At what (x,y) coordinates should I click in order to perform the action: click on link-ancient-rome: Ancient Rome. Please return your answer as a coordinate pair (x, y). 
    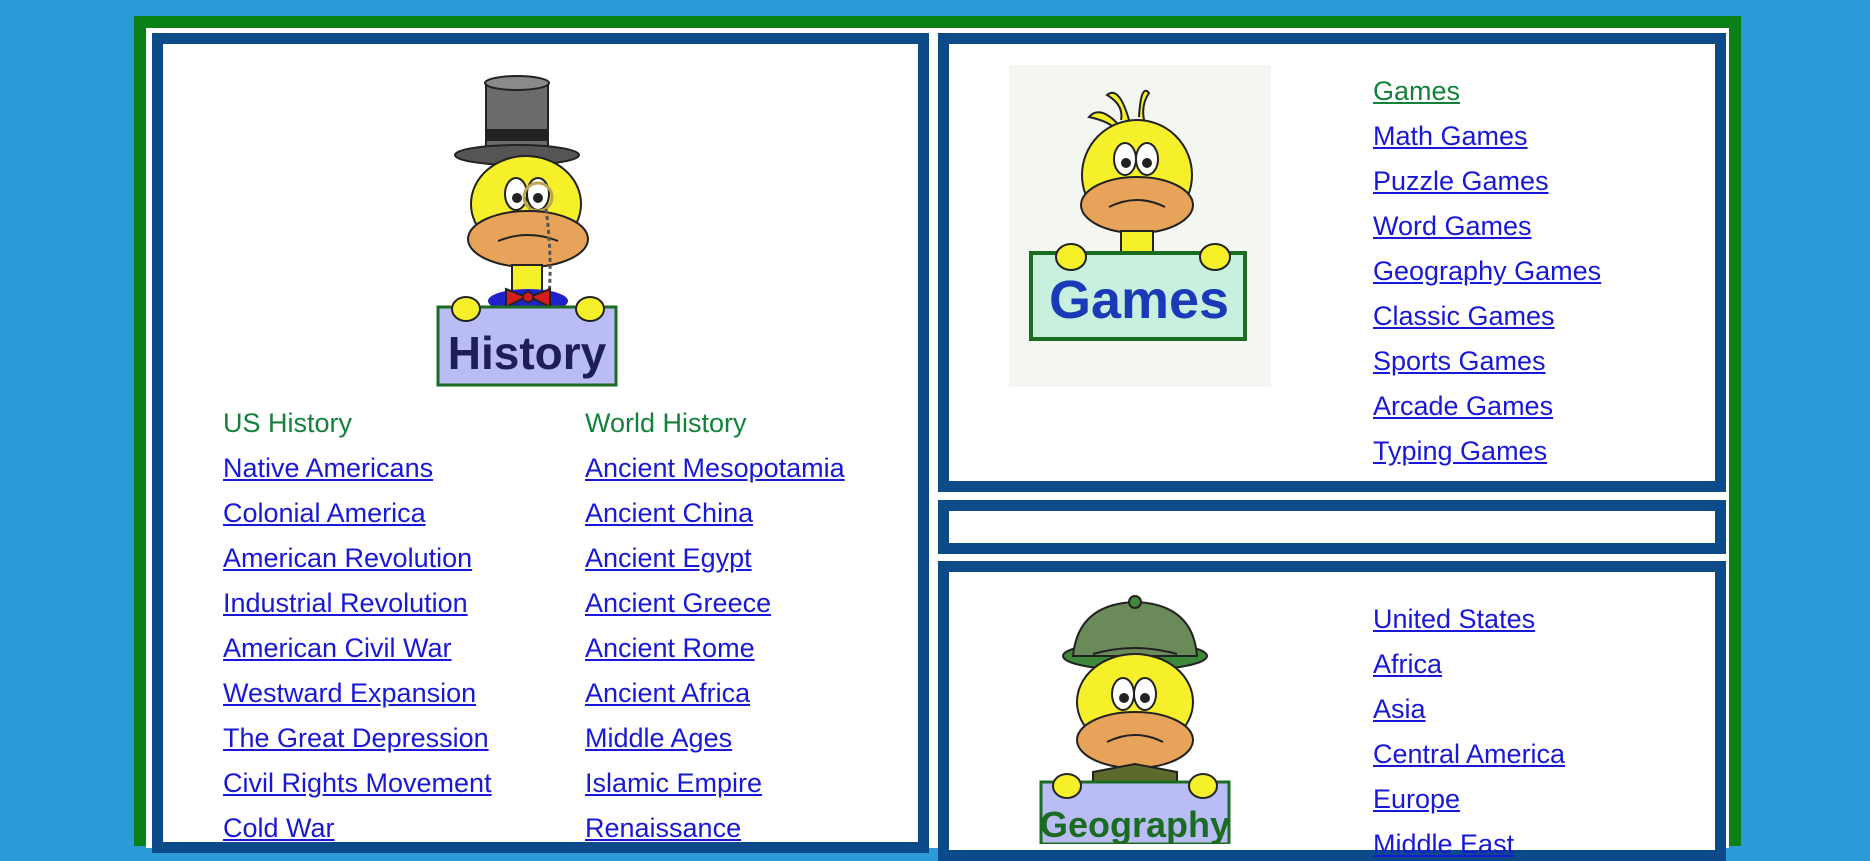
    Looking at the image, I should click on (670, 648).